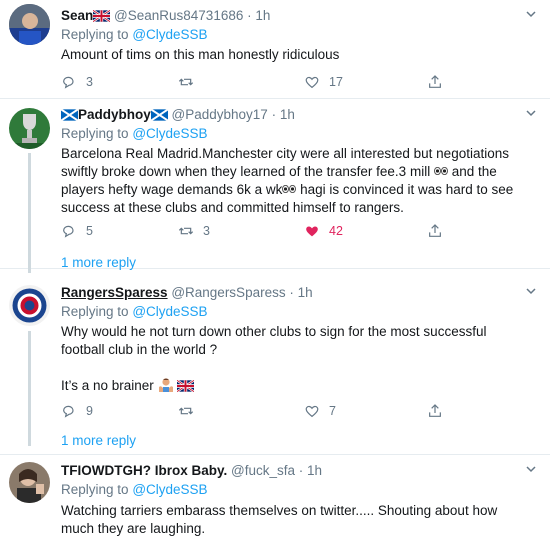 The image size is (550, 545). I want to click on handle: @SeanRus84731686, so click(178, 15).